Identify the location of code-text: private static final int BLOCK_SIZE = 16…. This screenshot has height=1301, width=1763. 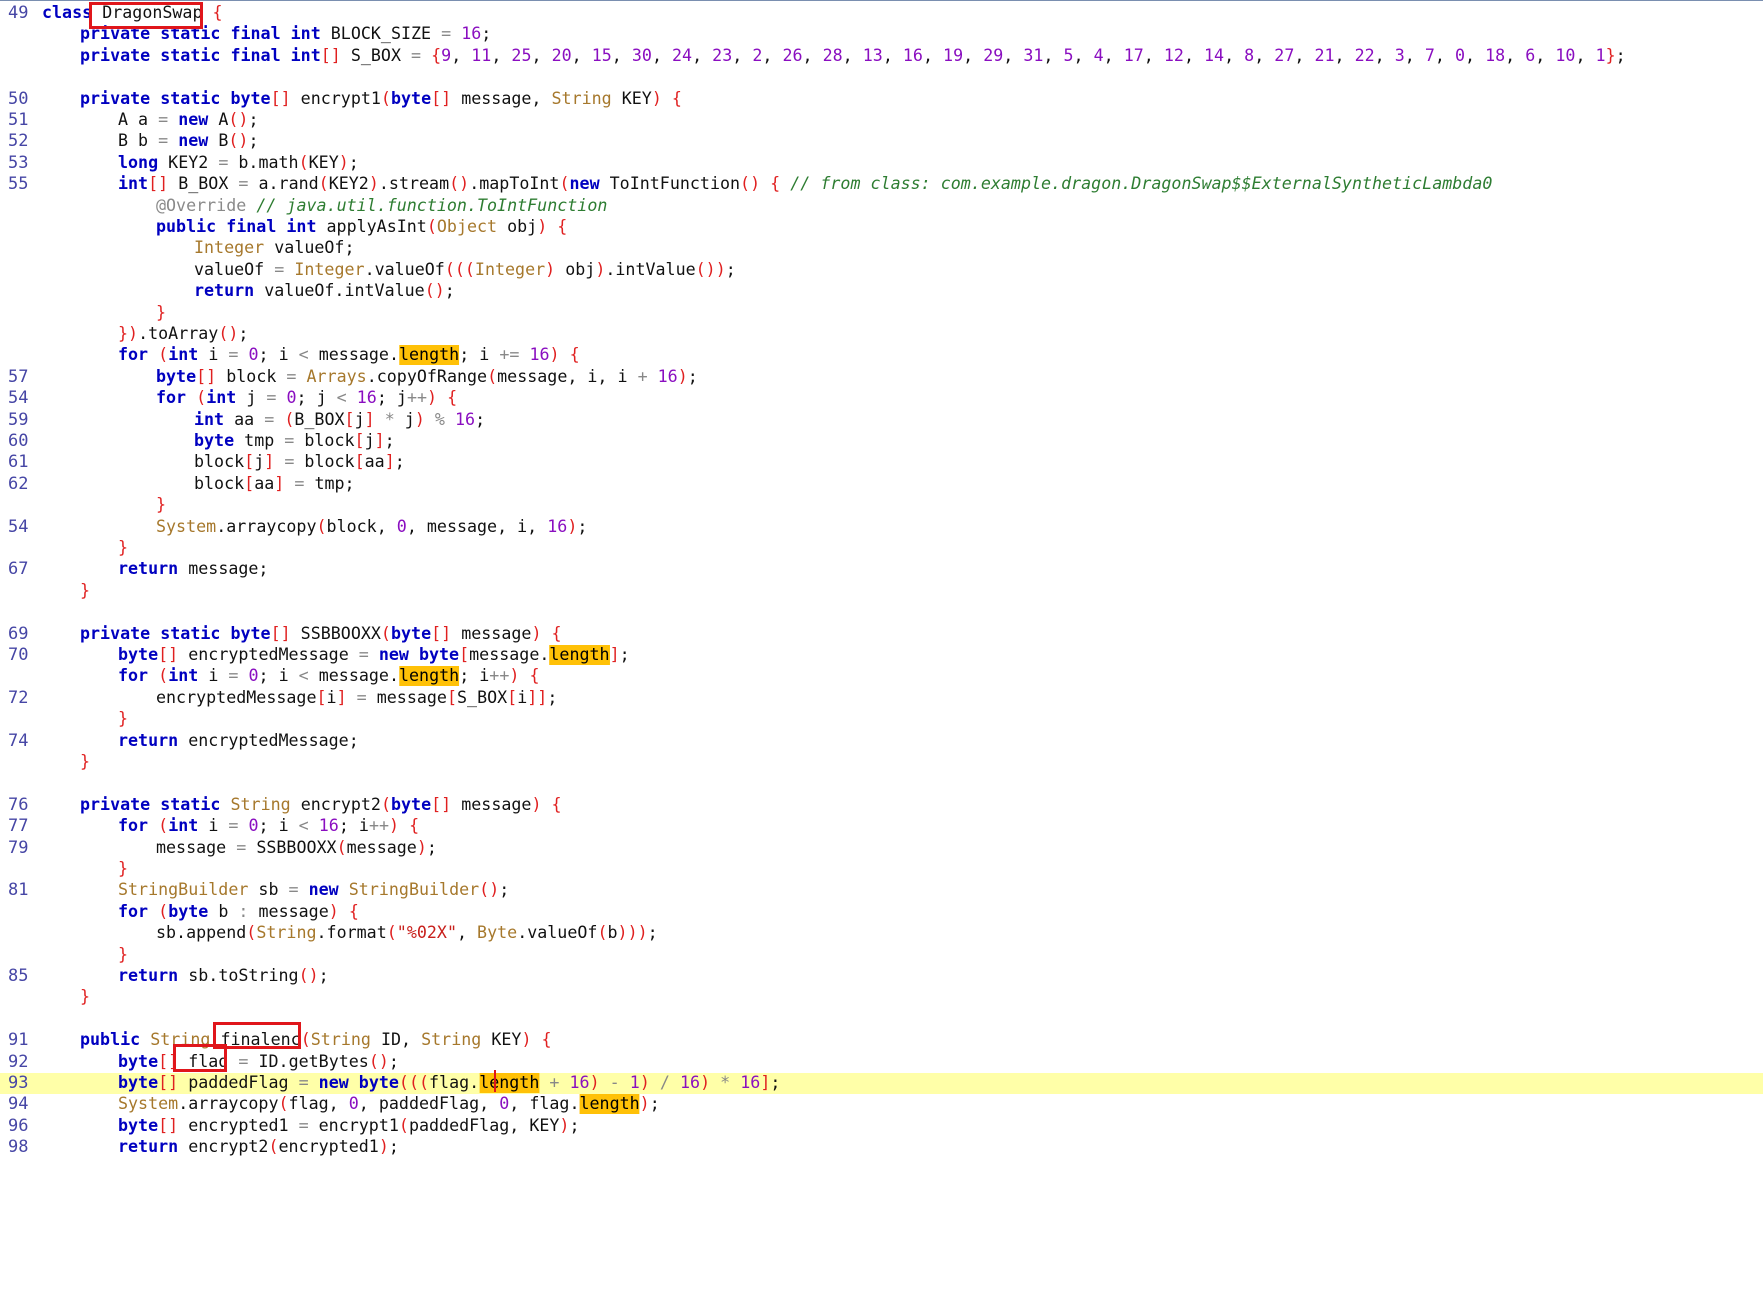
(285, 34).